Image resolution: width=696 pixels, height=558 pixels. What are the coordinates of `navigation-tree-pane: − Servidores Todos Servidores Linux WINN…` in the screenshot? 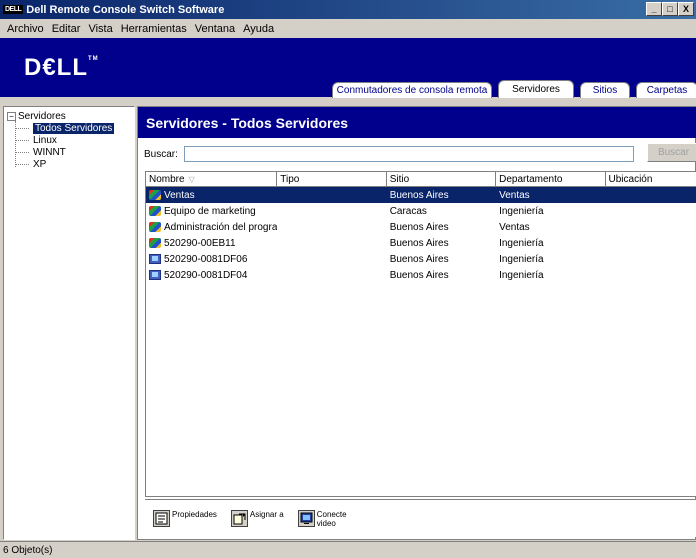 It's located at (69, 323).